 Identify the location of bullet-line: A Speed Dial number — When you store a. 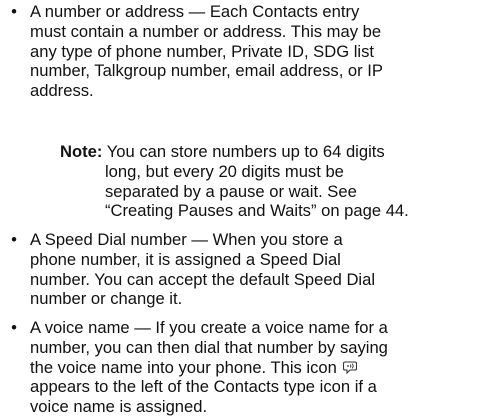
(186, 239).